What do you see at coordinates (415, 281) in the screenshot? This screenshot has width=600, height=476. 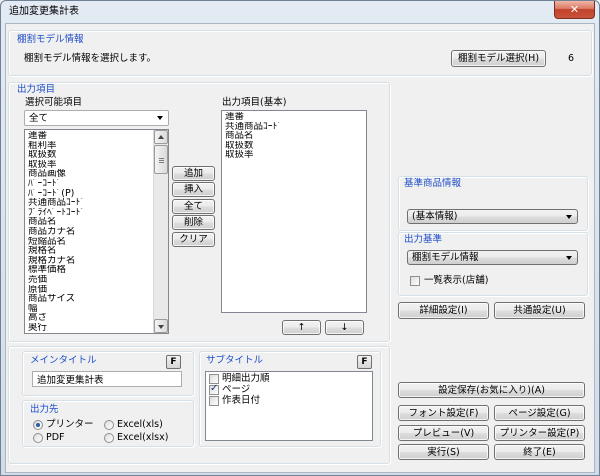 I see `list-display-checkbox: ✓` at bounding box center [415, 281].